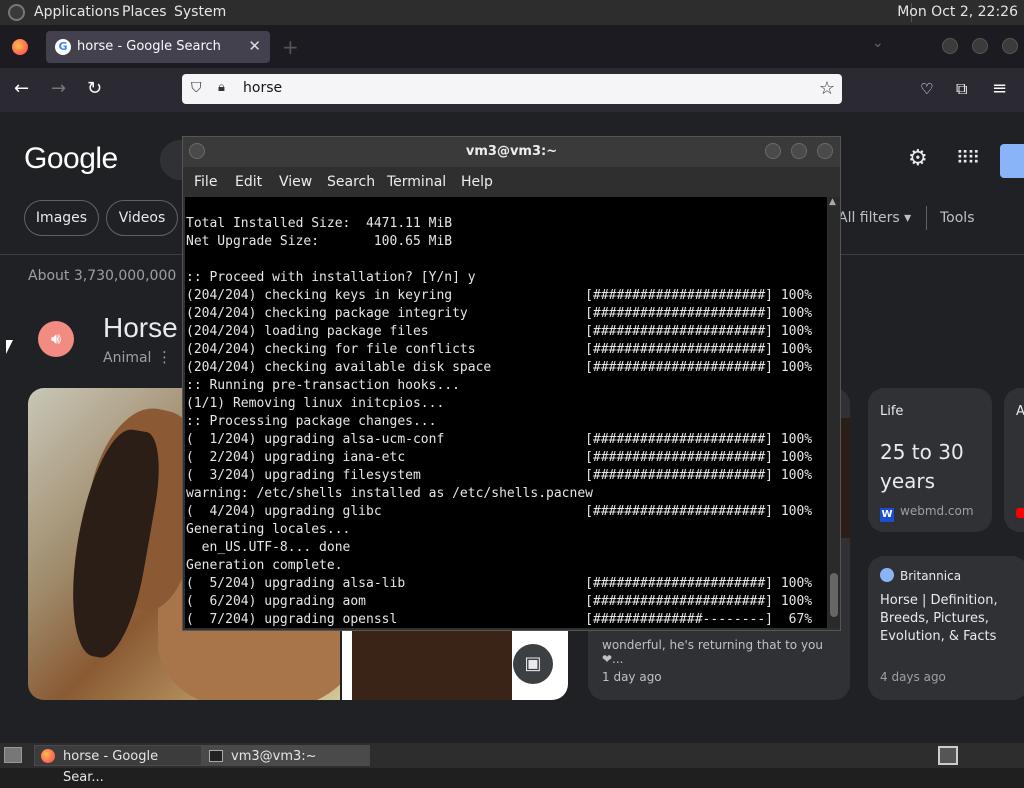 The height and width of the screenshot is (788, 1024). Describe the element at coordinates (286, 755) in the screenshot. I see `taskbar-item-terminal: vm3@vm3:~` at that location.